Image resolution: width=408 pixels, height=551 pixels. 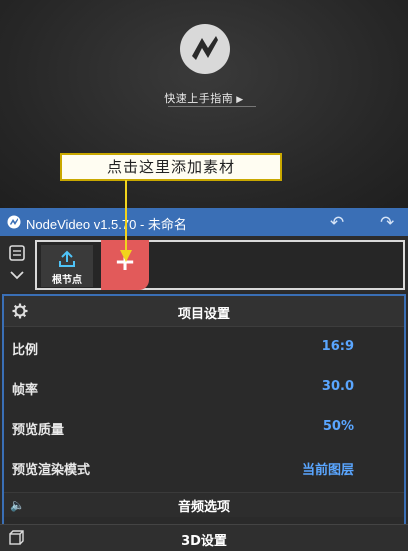 What do you see at coordinates (25, 350) in the screenshot?
I see `setting-label: 比例` at bounding box center [25, 350].